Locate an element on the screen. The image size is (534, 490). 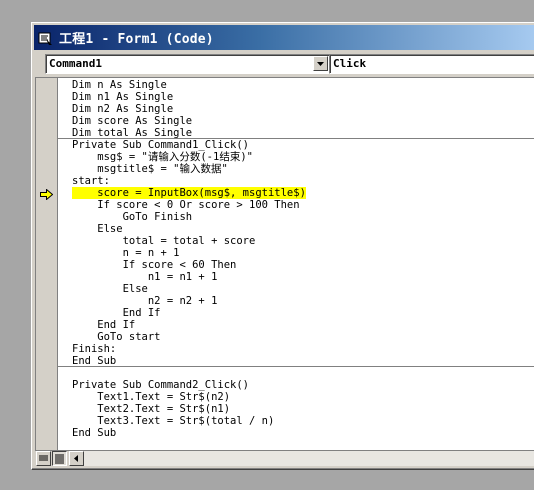
full-module-view-icon is located at coordinates (59, 459).